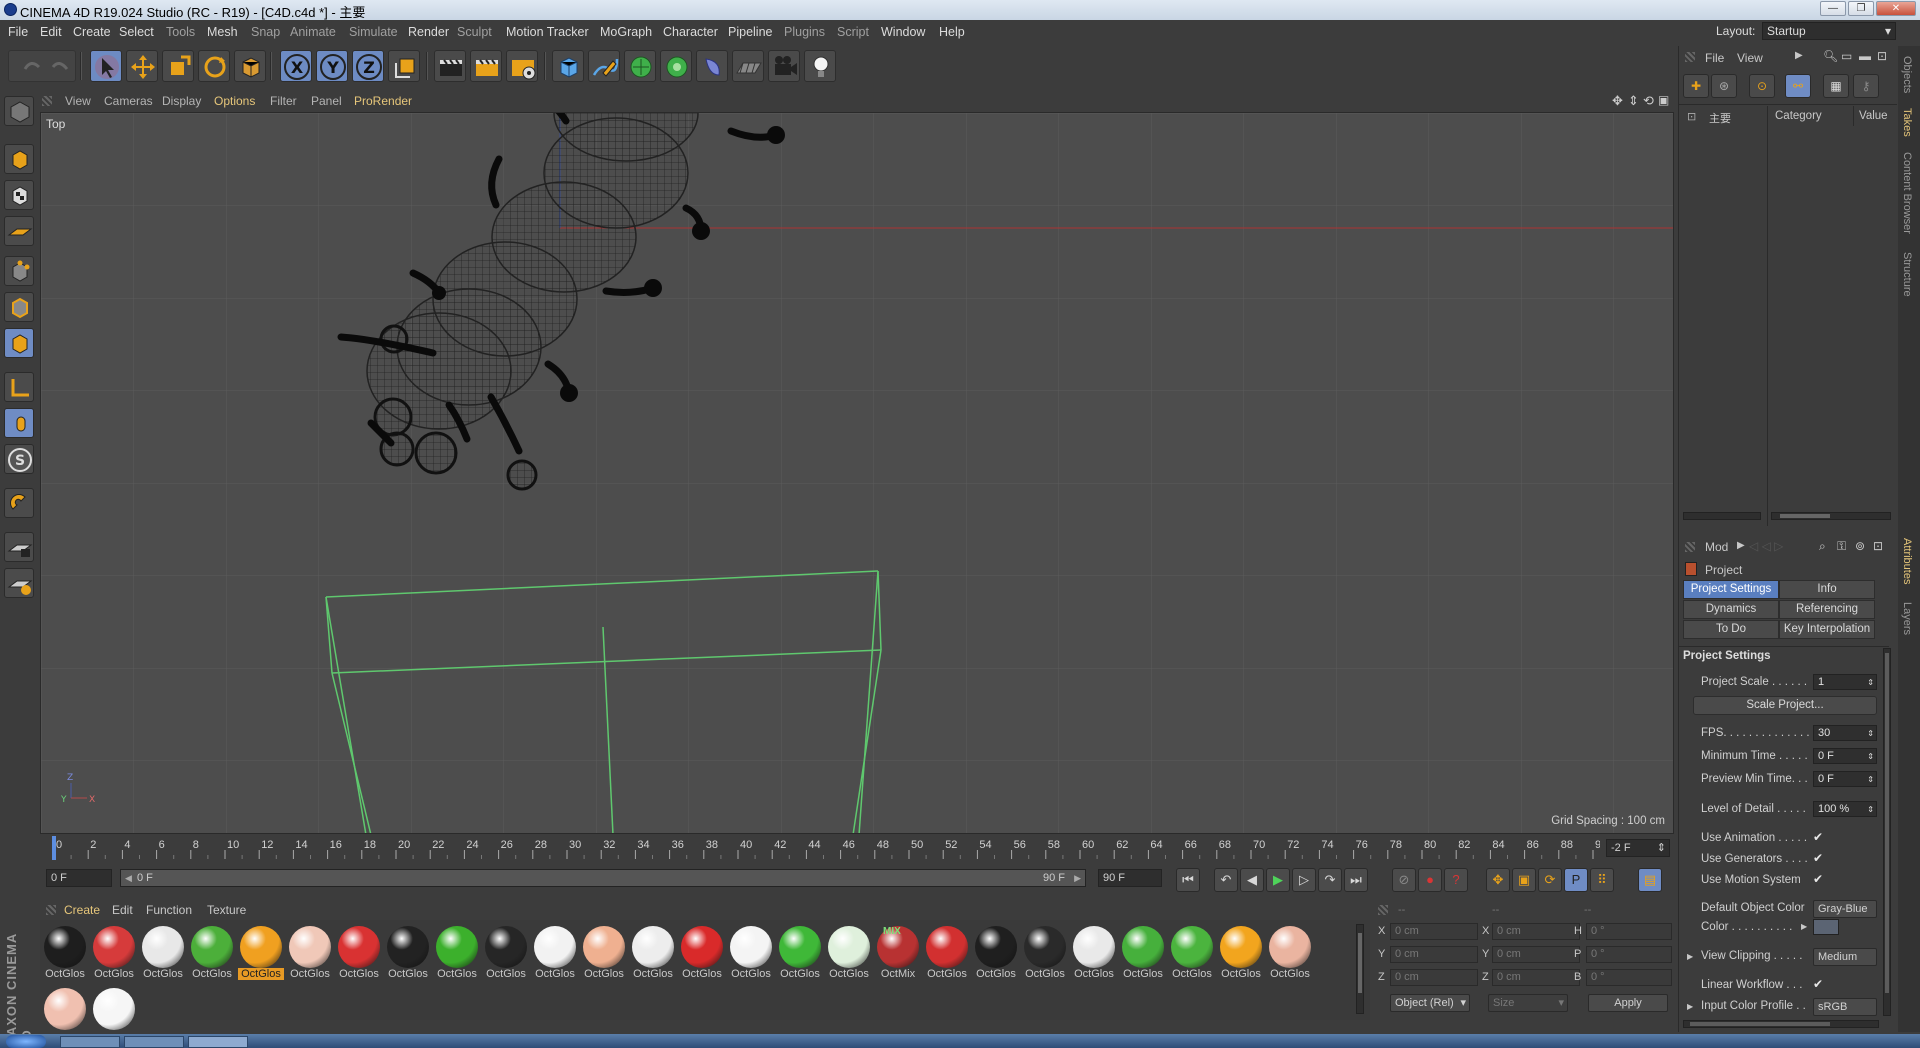 The height and width of the screenshot is (1048, 1920). What do you see at coordinates (1845, 1007) in the screenshot?
I see `input-color-profile-dropdown: sRGB` at bounding box center [1845, 1007].